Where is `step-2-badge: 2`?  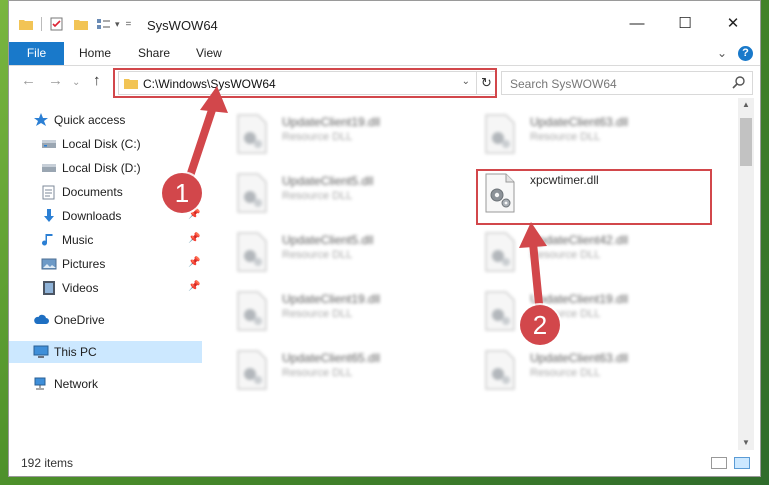 step-2-badge: 2 is located at coordinates (540, 325).